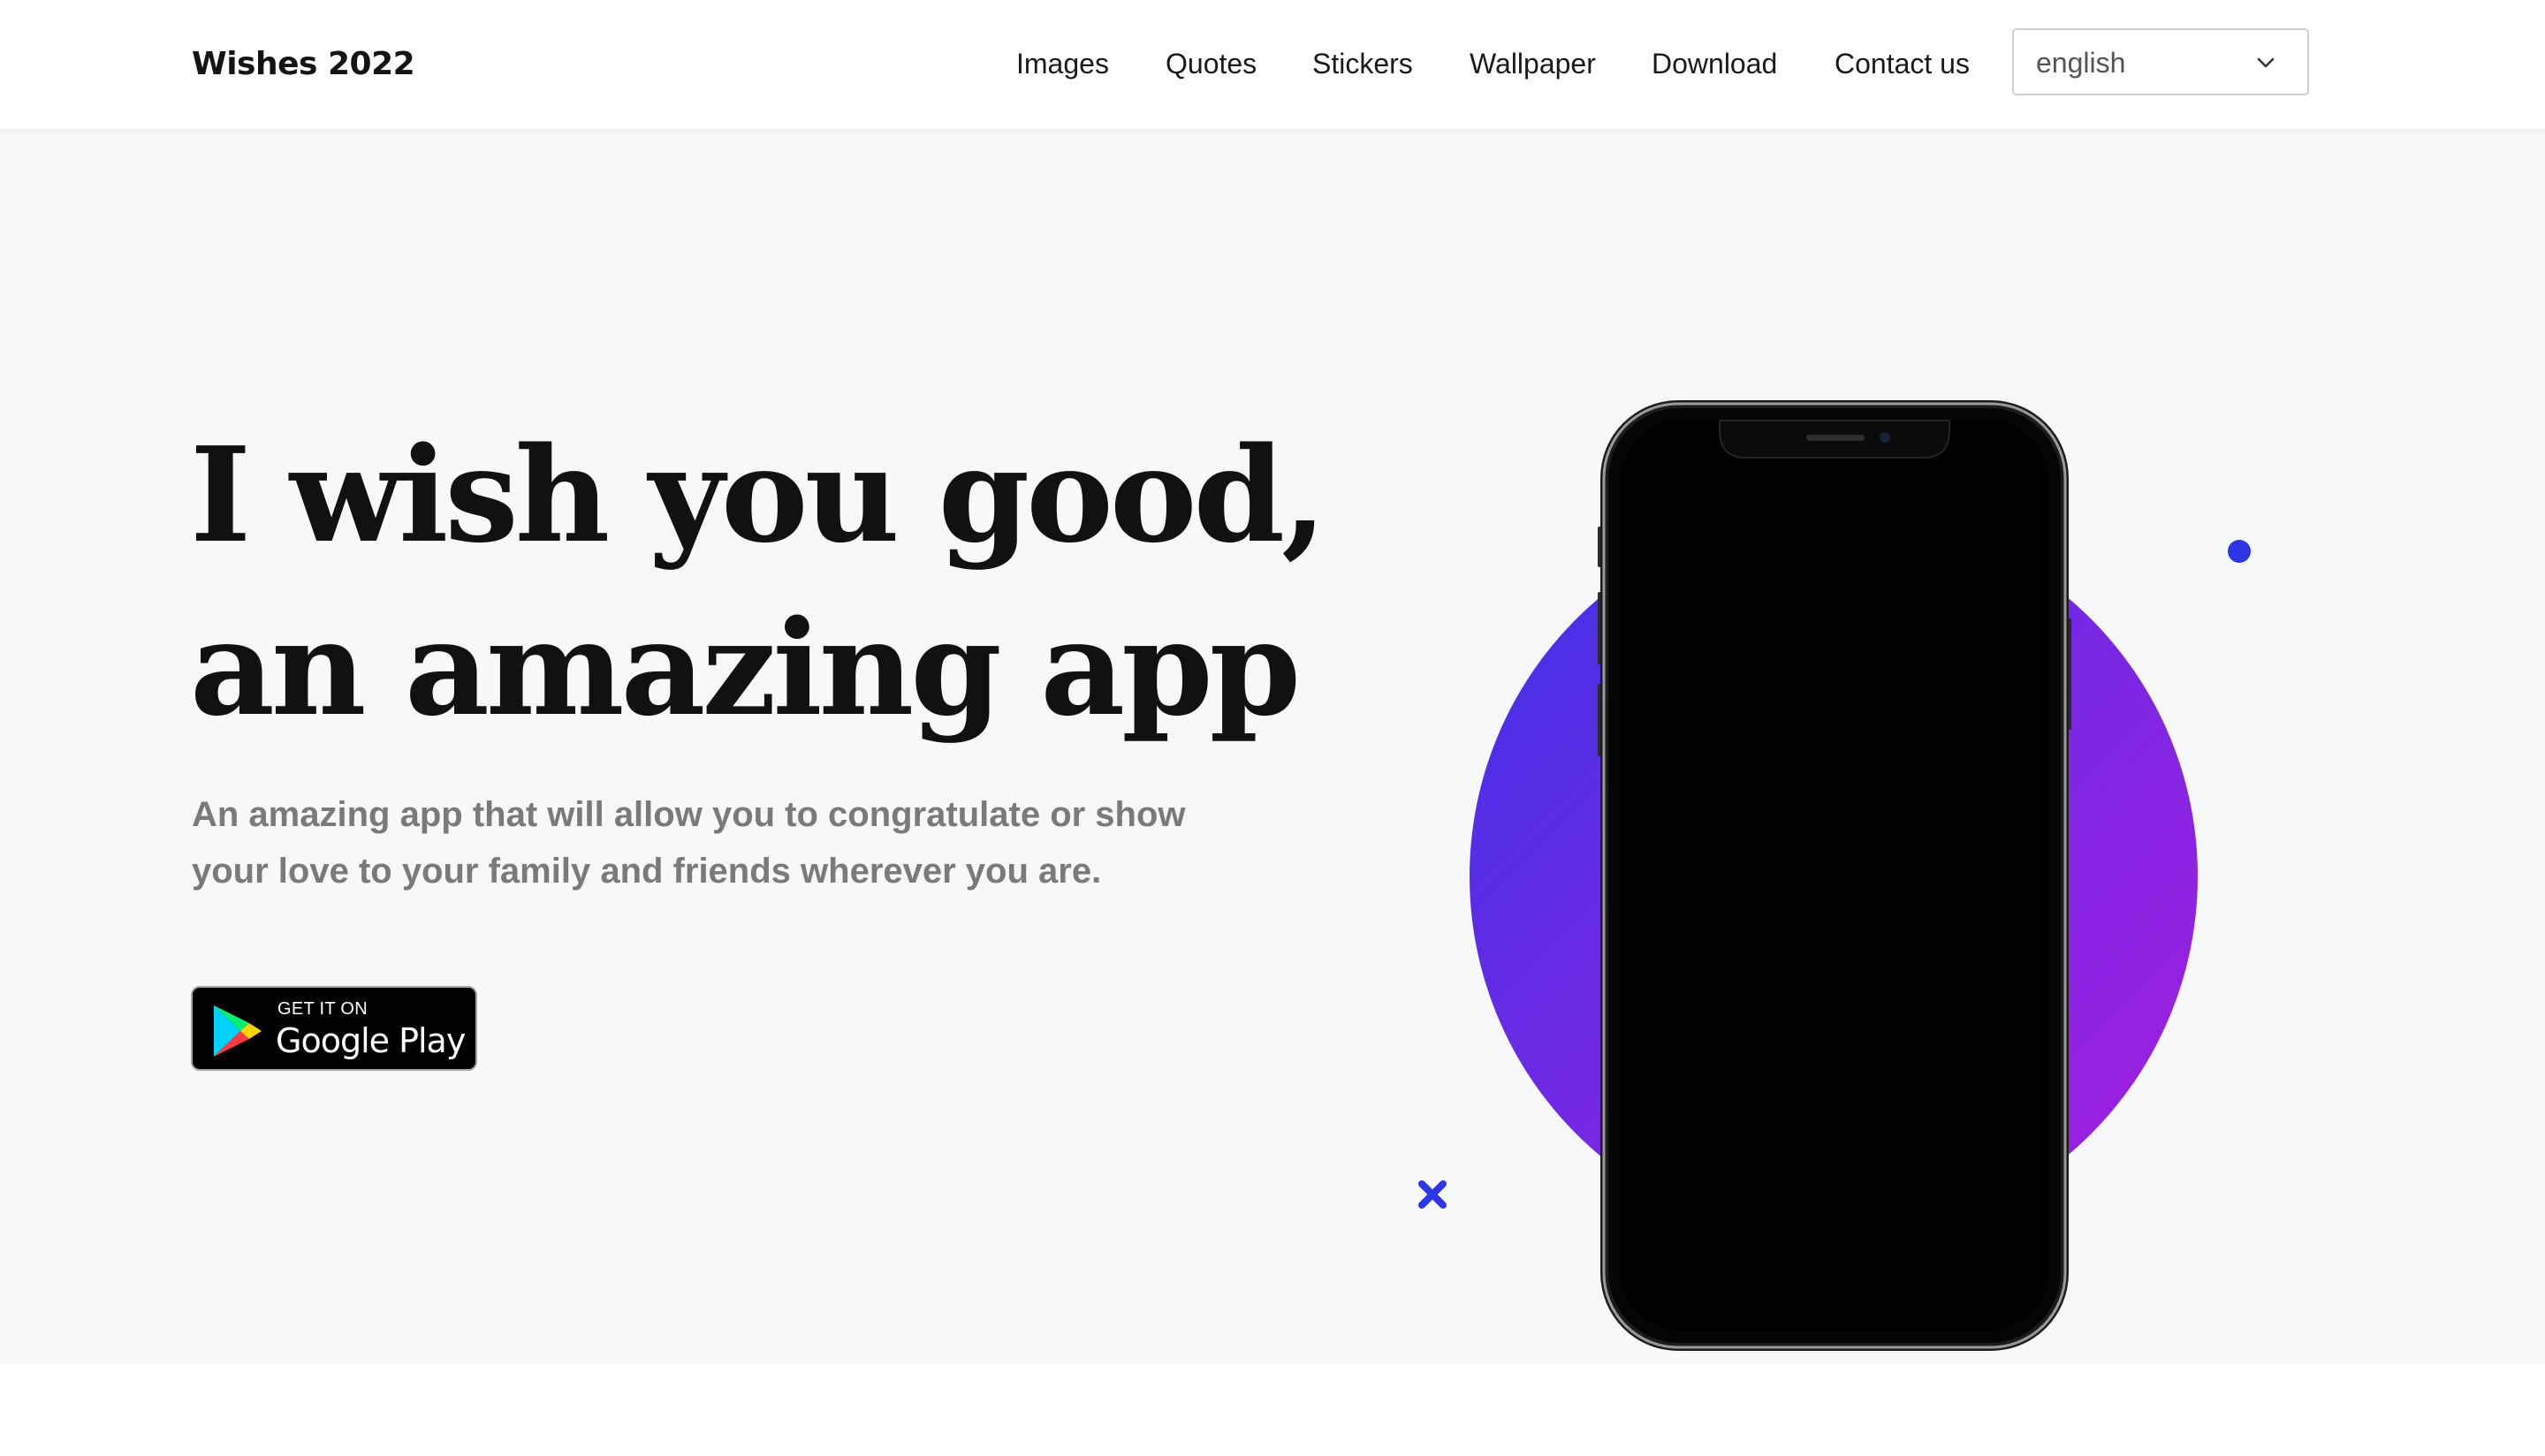 The image size is (2545, 1456). I want to click on language-select: english, so click(2160, 61).